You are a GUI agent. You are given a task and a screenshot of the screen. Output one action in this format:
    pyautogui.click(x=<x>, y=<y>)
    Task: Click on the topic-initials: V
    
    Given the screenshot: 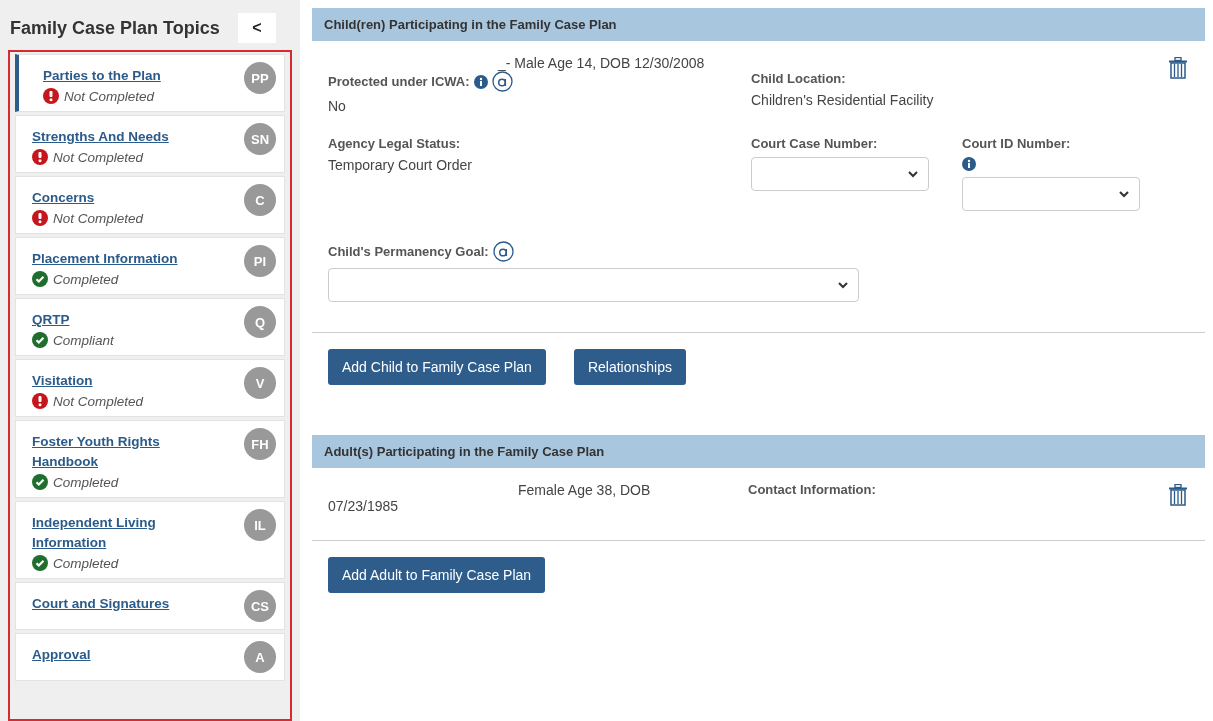 What is the action you would take?
    pyautogui.click(x=260, y=383)
    